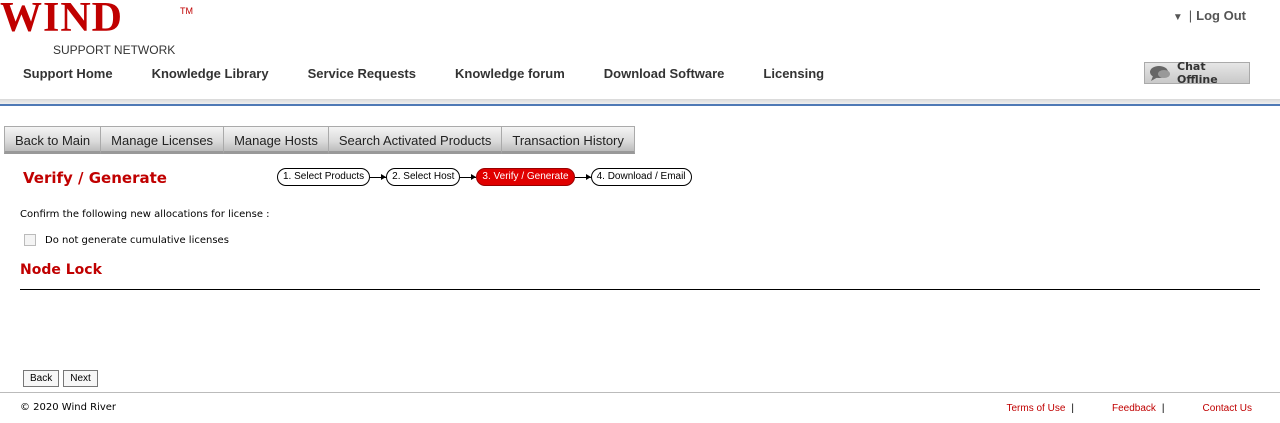 The width and height of the screenshot is (1280, 423). I want to click on nav-licensing: Licensing, so click(793, 74).